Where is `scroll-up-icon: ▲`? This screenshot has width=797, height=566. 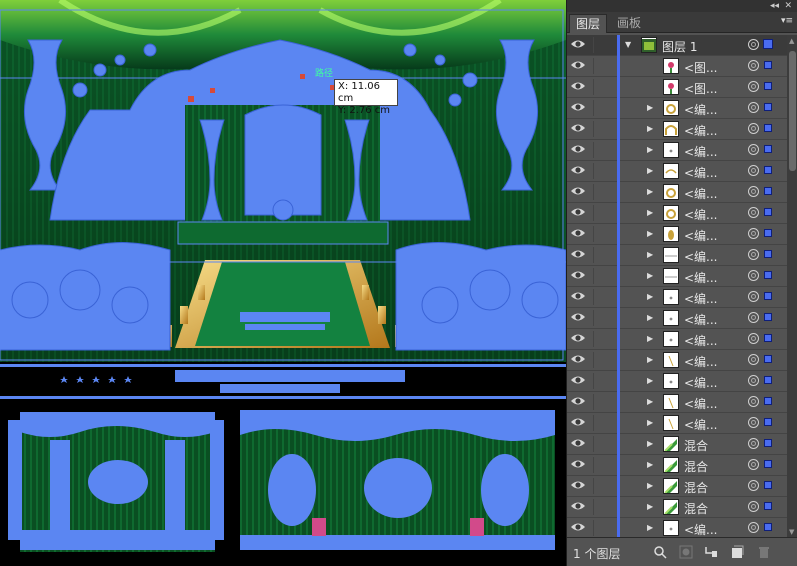
scroll-up-icon: ▲ is located at coordinates (791, 41).